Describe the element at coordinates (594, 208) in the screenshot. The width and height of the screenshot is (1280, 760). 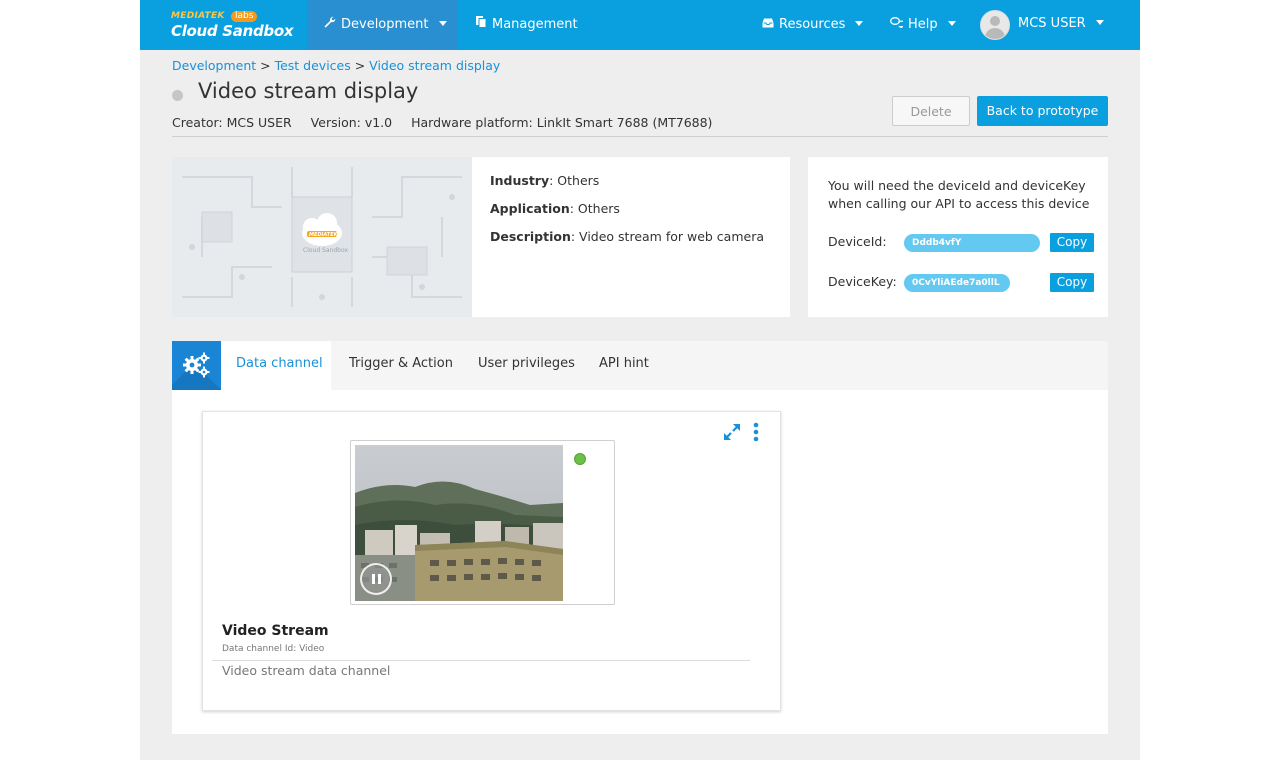
I see `application-value: : Others` at that location.